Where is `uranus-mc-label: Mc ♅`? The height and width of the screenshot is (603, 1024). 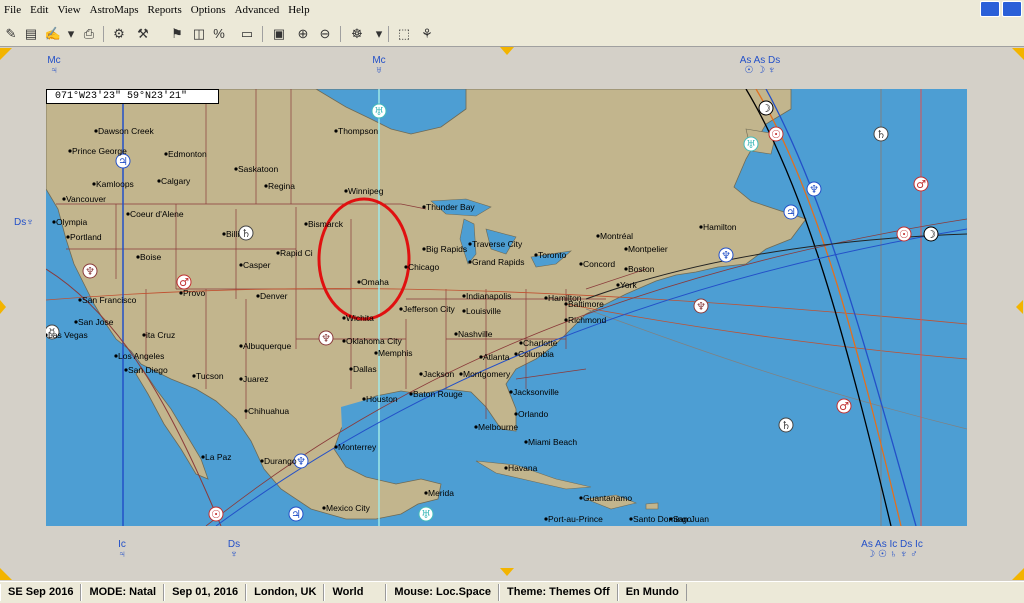 uranus-mc-label: Mc ♅ is located at coordinates (379, 65).